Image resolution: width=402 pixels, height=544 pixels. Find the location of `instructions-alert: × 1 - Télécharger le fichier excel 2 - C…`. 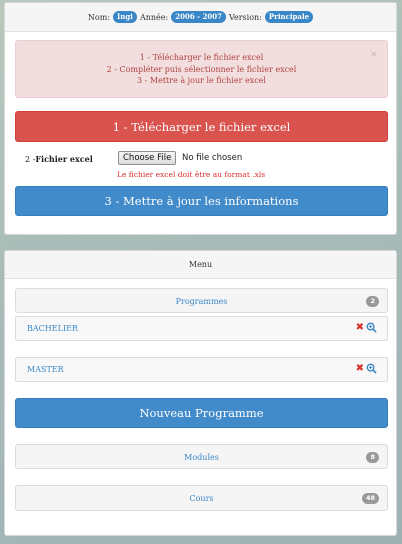

instructions-alert: × 1 - Télécharger le fichier excel 2 - C… is located at coordinates (201, 69).